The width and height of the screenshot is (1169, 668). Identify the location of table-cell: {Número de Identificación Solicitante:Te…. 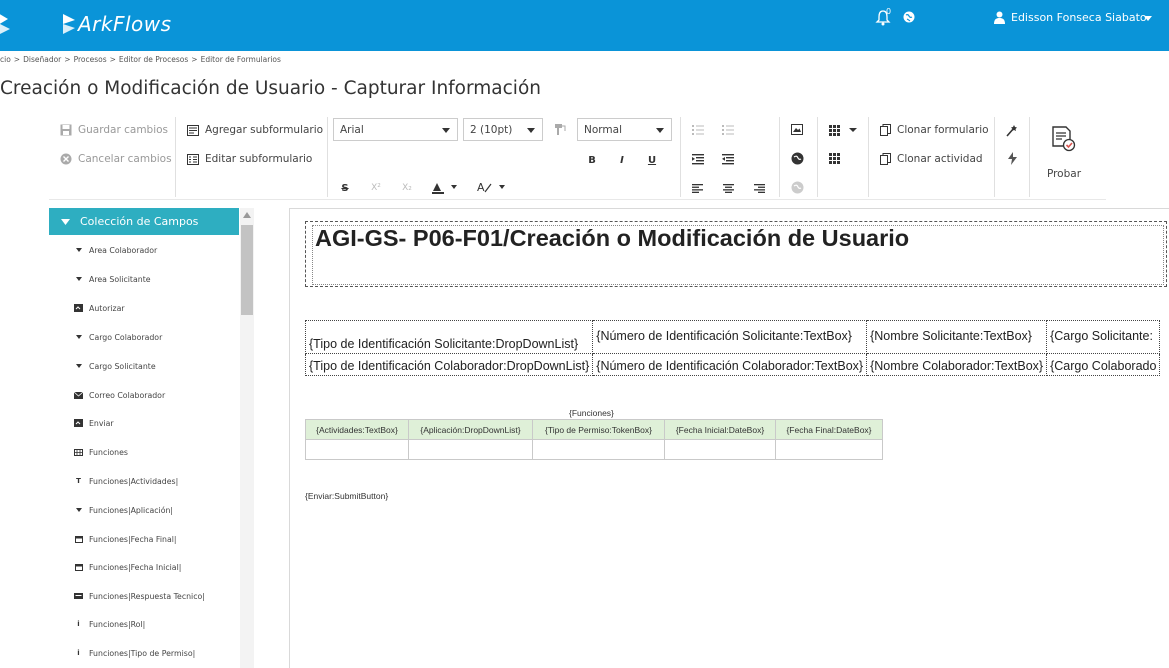
(730, 337).